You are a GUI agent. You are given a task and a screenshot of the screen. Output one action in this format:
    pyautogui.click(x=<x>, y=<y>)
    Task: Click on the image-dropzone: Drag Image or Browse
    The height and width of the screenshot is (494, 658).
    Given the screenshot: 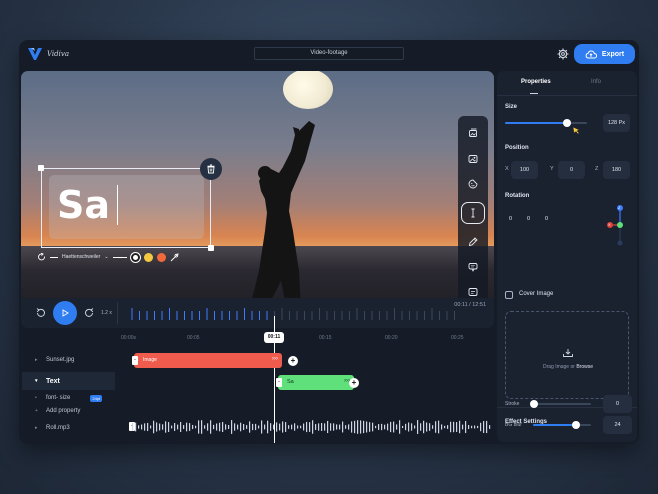 What is the action you would take?
    pyautogui.click(x=567, y=355)
    